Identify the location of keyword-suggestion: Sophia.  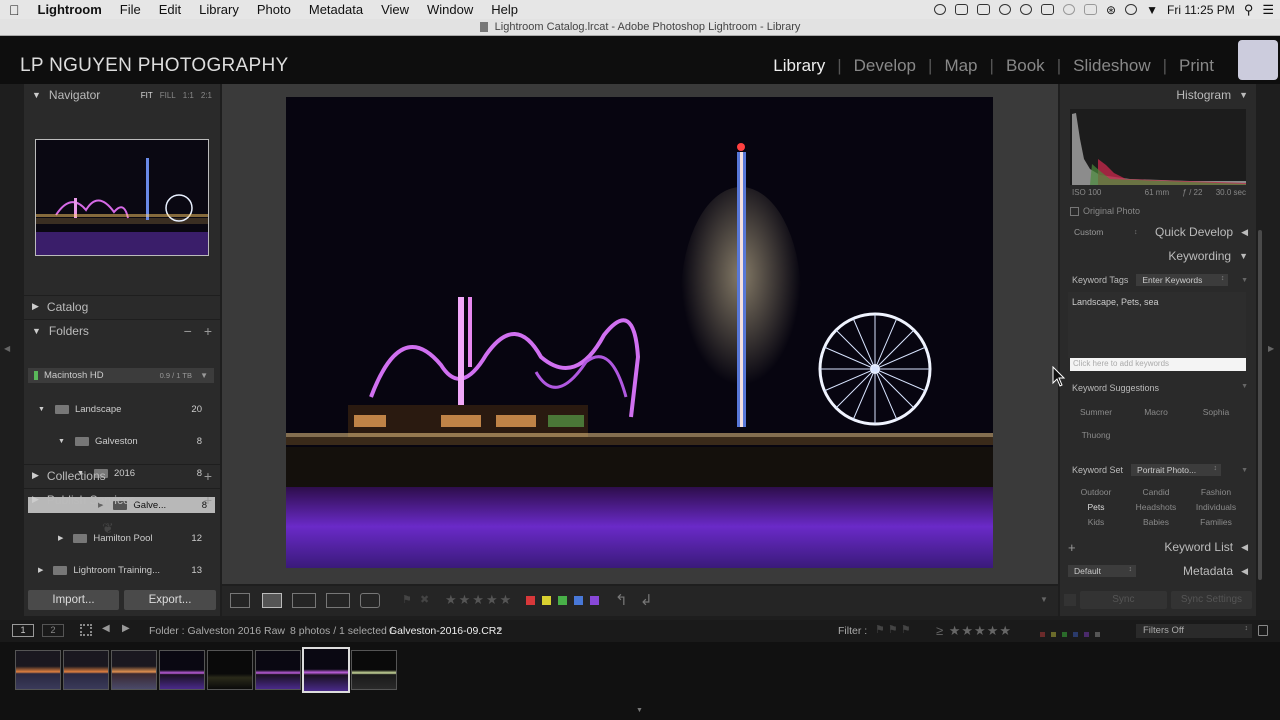
(1216, 416).